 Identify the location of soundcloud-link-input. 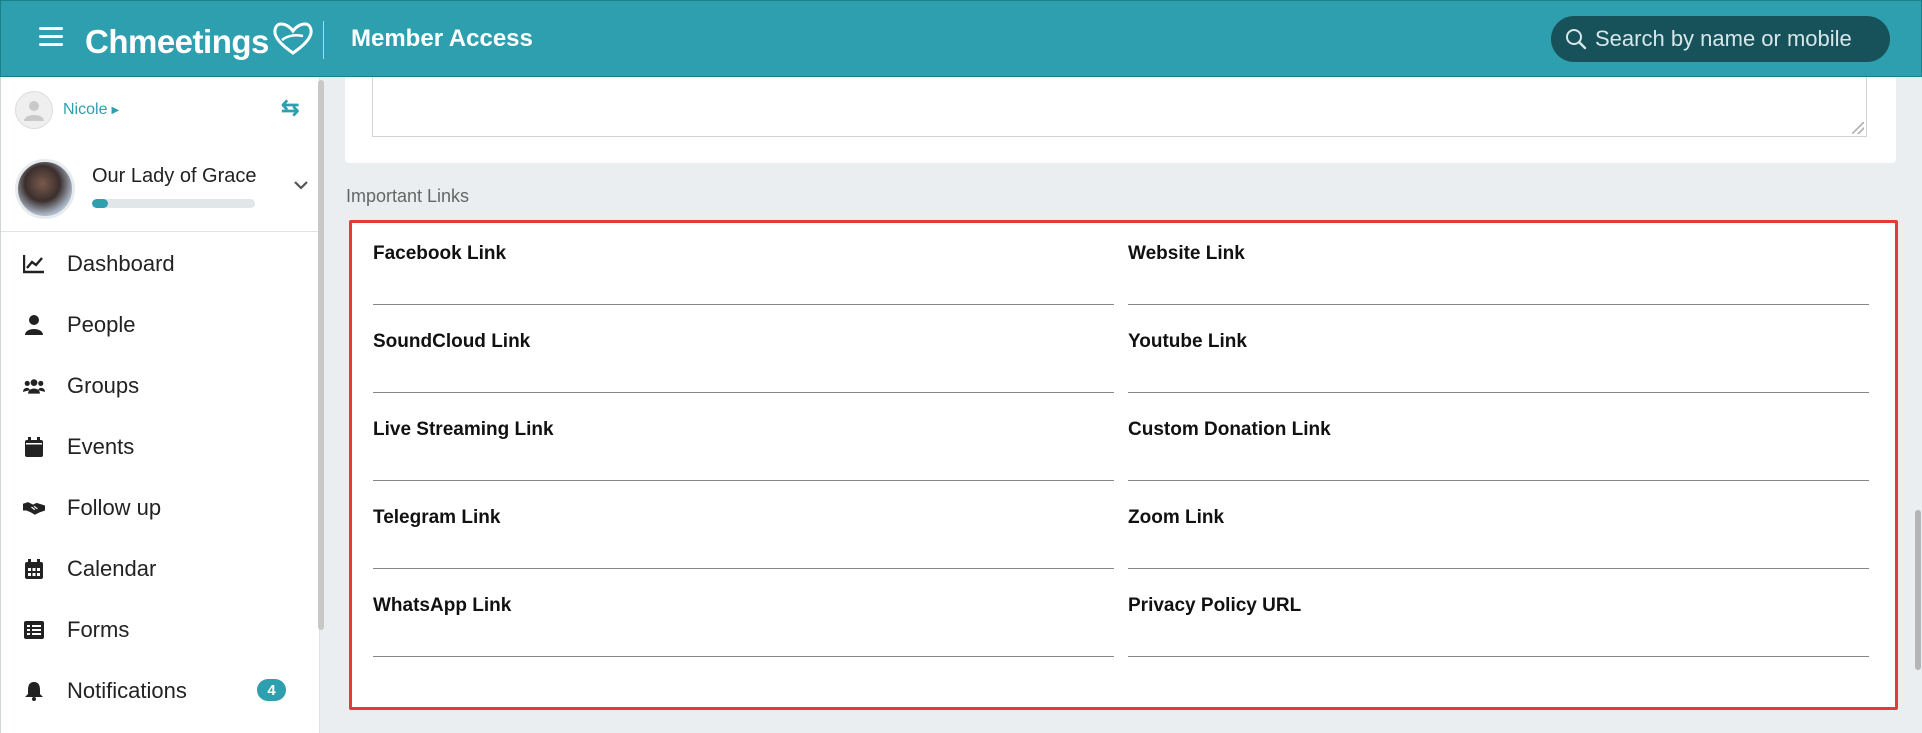
(743, 373).